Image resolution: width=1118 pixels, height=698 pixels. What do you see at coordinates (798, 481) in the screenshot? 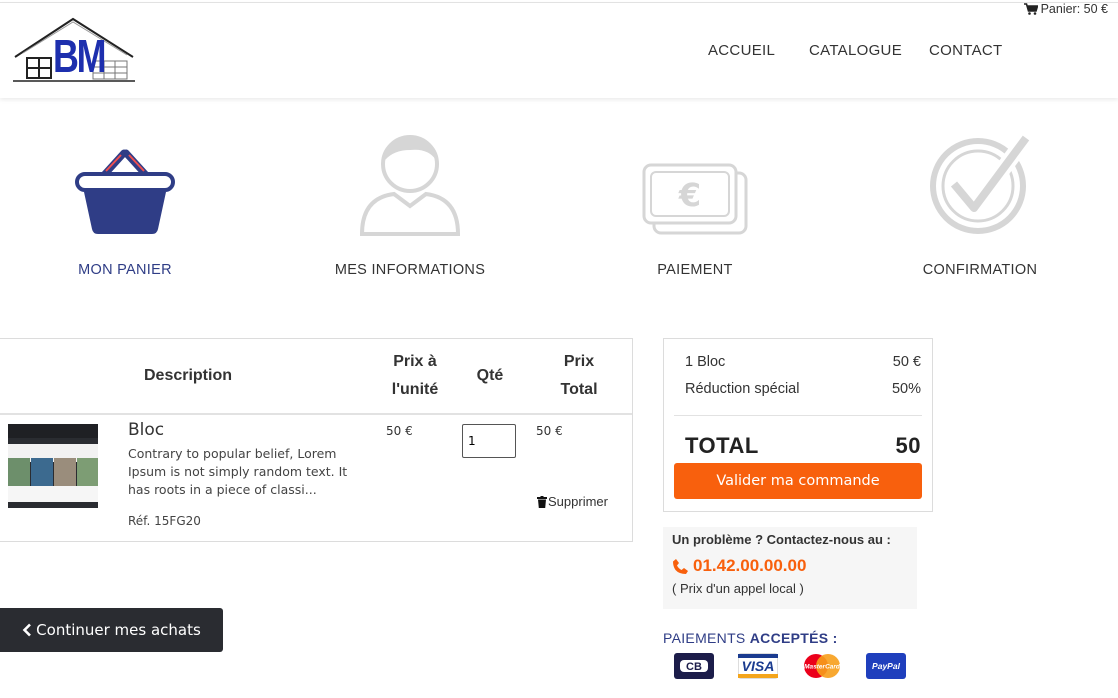
I see `validate-order-button: Valider ma commande` at bounding box center [798, 481].